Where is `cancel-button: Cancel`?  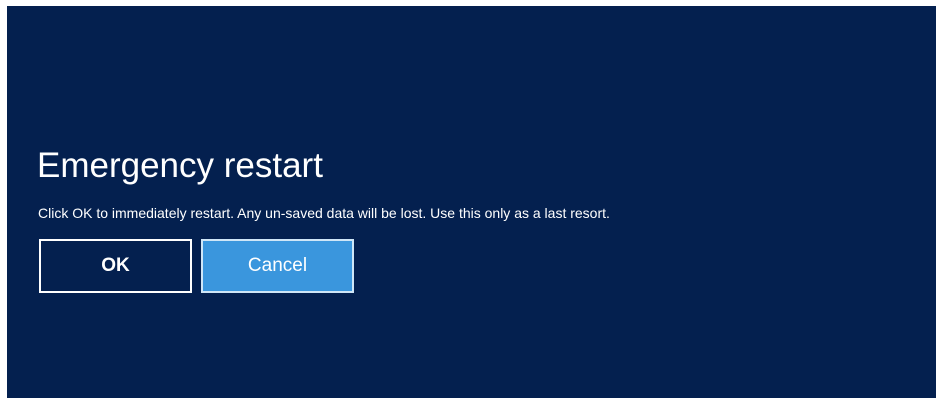 cancel-button: Cancel is located at coordinates (277, 266).